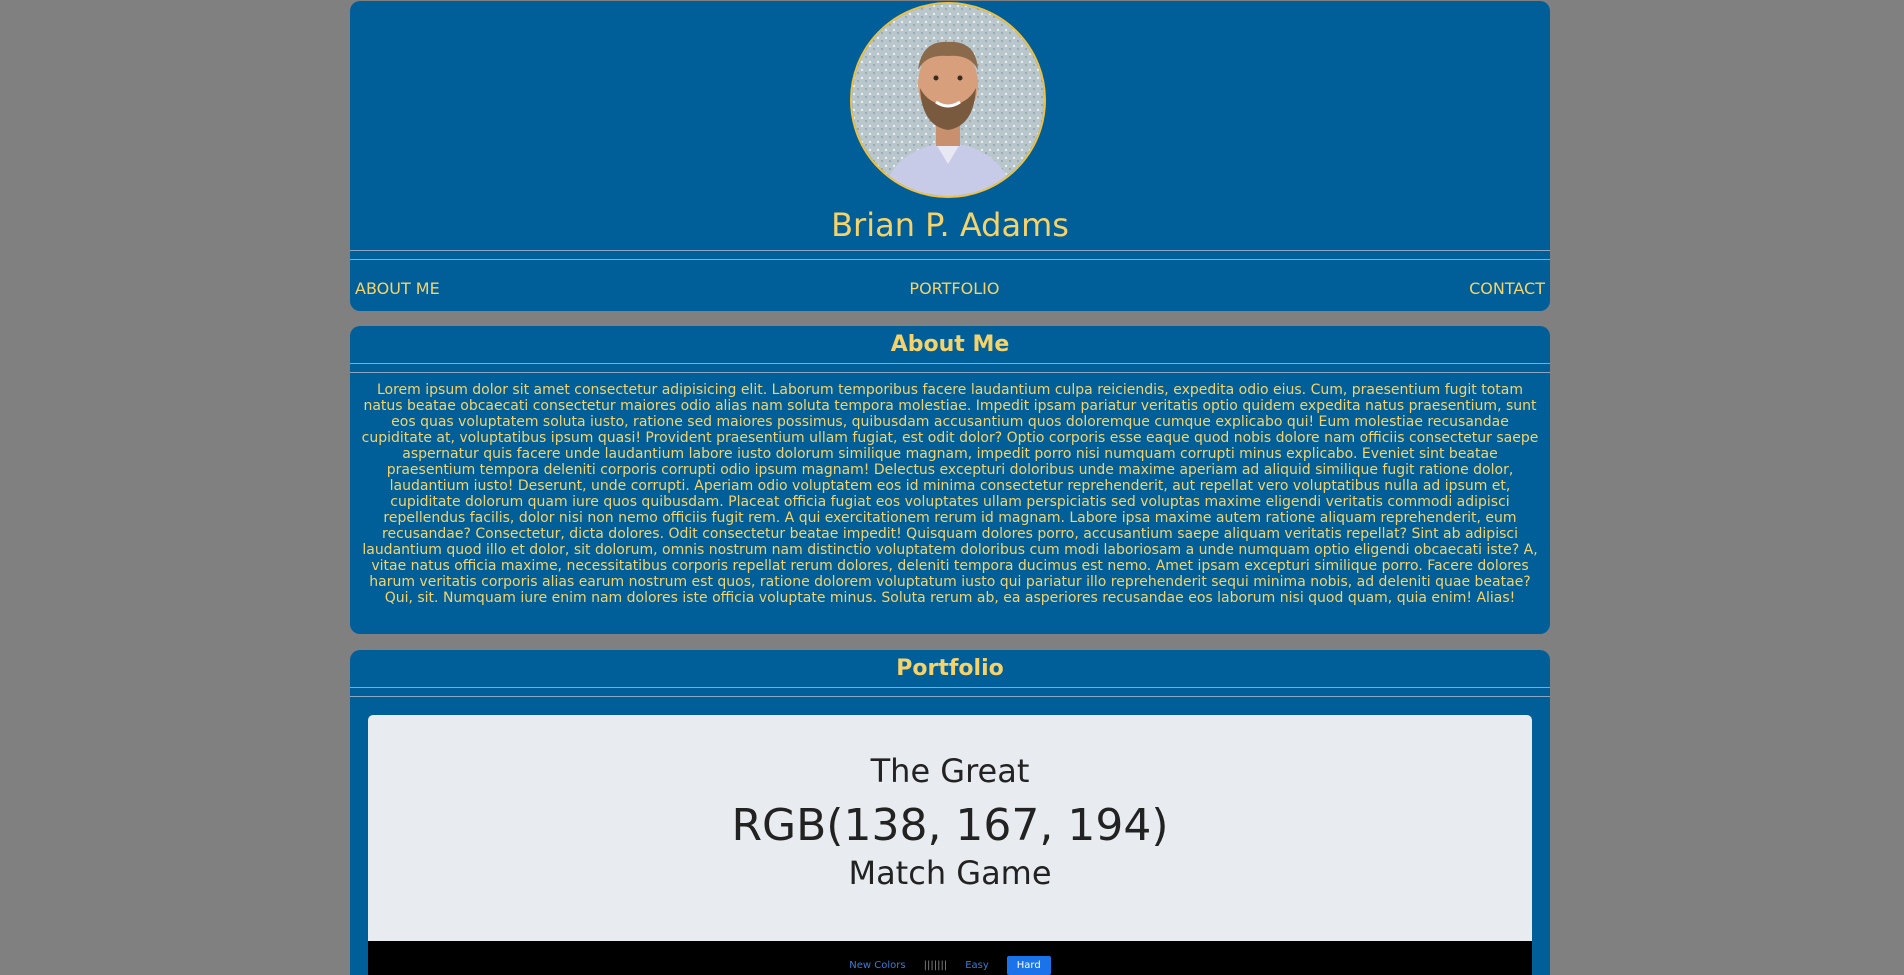 Image resolution: width=1904 pixels, height=975 pixels. I want to click on color-game-card: The Great RGB(138, 167, 194) Match Game, so click(950, 832).